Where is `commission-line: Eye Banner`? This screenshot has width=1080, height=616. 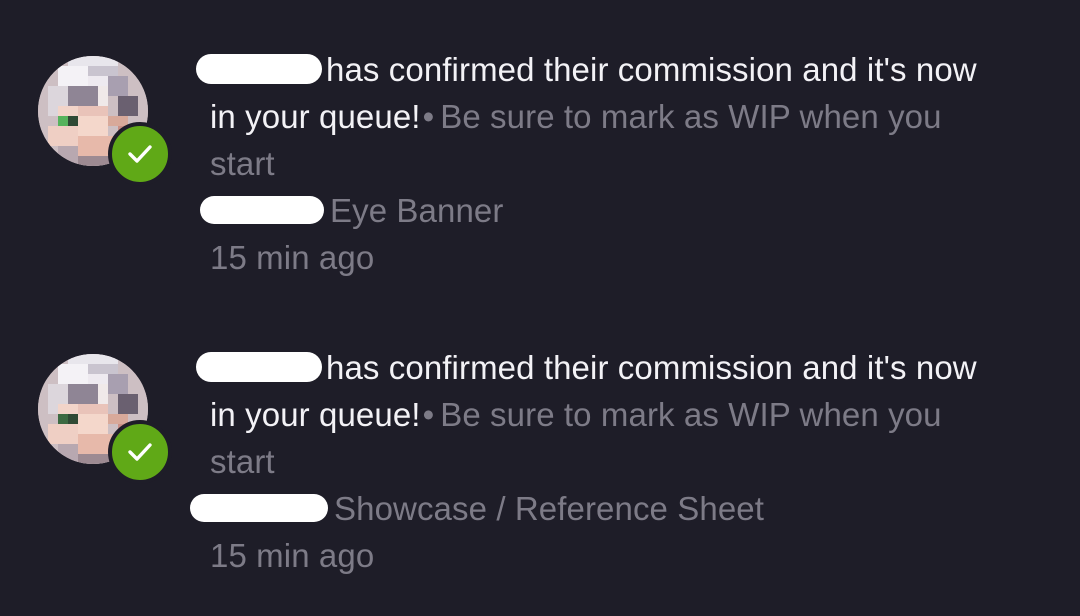
commission-line: Eye Banner is located at coordinates (600, 210).